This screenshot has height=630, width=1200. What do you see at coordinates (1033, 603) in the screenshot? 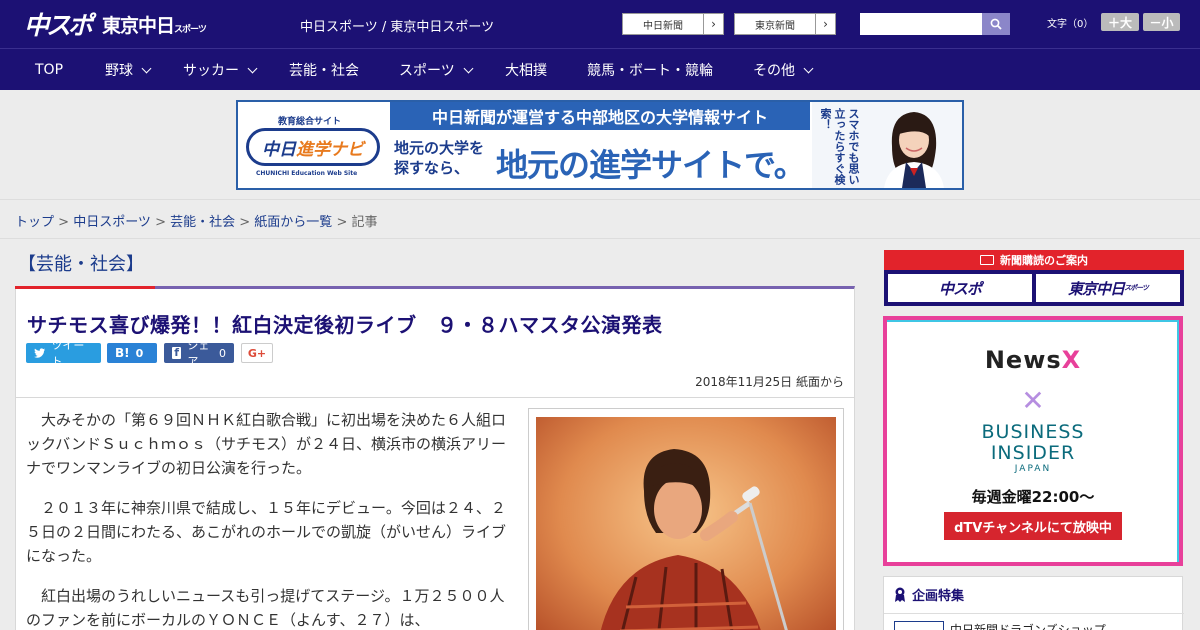
I see `special-features-box: 企画特集 中日新聞ドラゴンズショップ` at bounding box center [1033, 603].